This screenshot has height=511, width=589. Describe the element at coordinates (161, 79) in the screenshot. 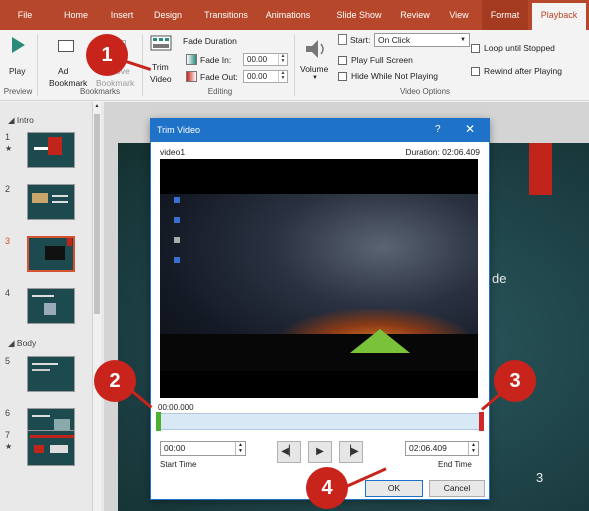

I see `trim-label-2: Video` at that location.